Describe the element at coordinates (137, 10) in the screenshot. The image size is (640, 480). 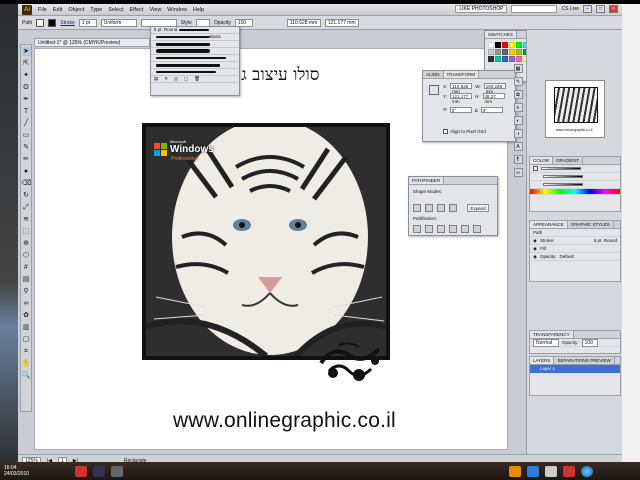
I see `menu-effect: Effect` at that location.